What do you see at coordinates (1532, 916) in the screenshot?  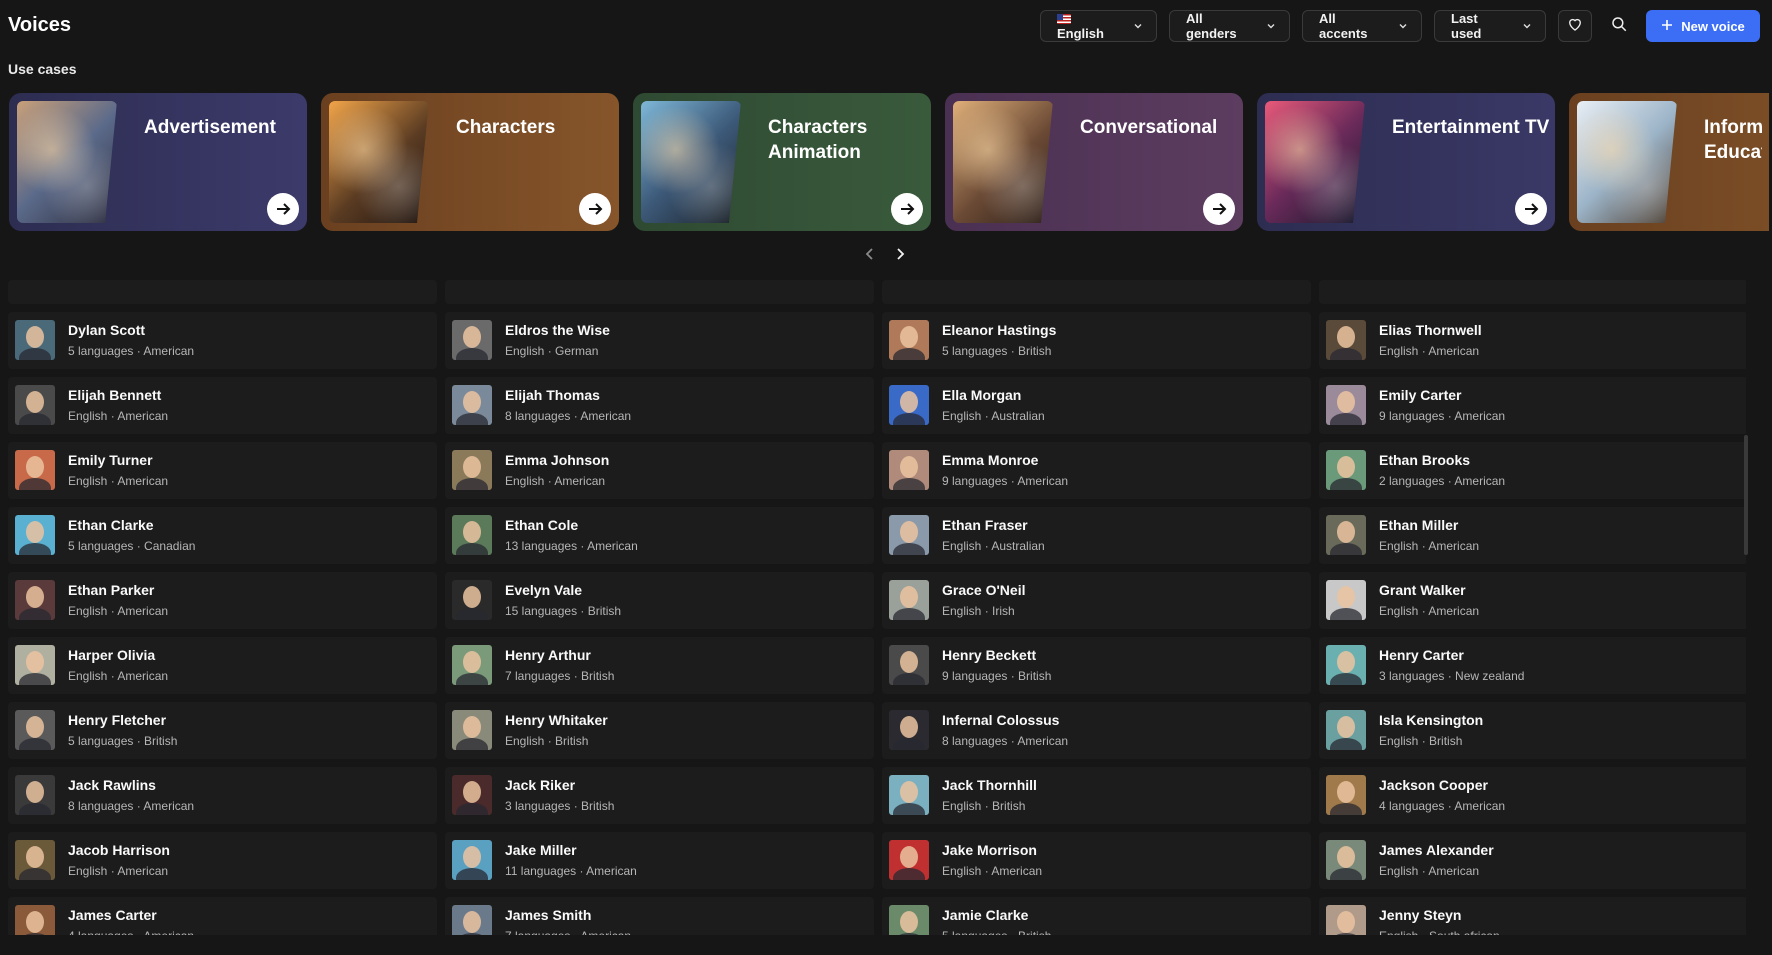 I see `voice-list-item: Jenny Steyn English · South african` at bounding box center [1532, 916].